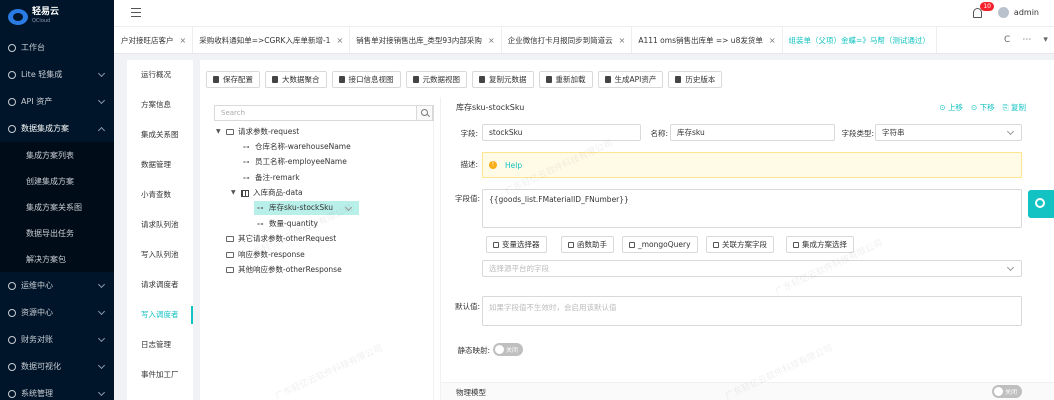 The image size is (1054, 400). I want to click on function-icon, so click(571, 244).